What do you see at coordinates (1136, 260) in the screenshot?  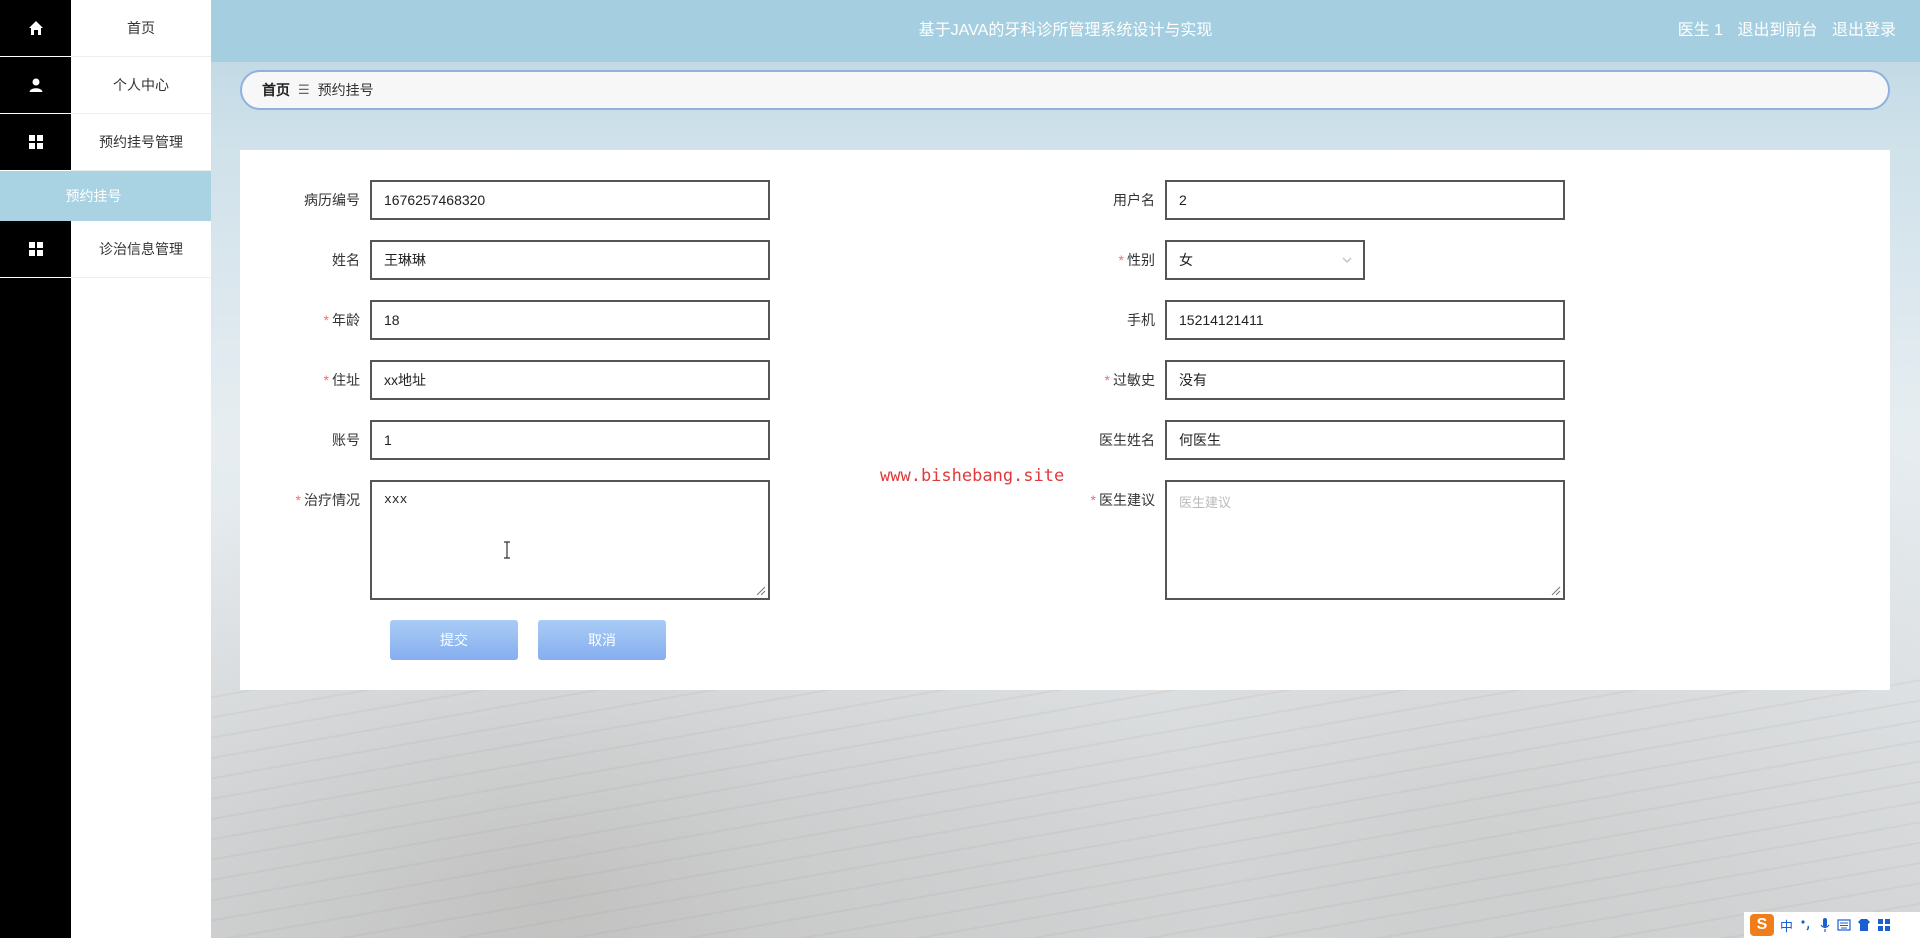 I see `gender-label: * 性别` at bounding box center [1136, 260].